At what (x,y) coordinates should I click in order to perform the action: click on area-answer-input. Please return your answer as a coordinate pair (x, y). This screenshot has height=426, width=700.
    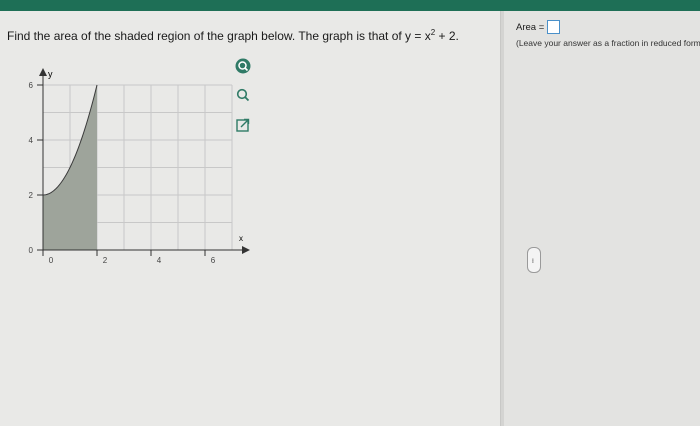
    Looking at the image, I should click on (554, 27).